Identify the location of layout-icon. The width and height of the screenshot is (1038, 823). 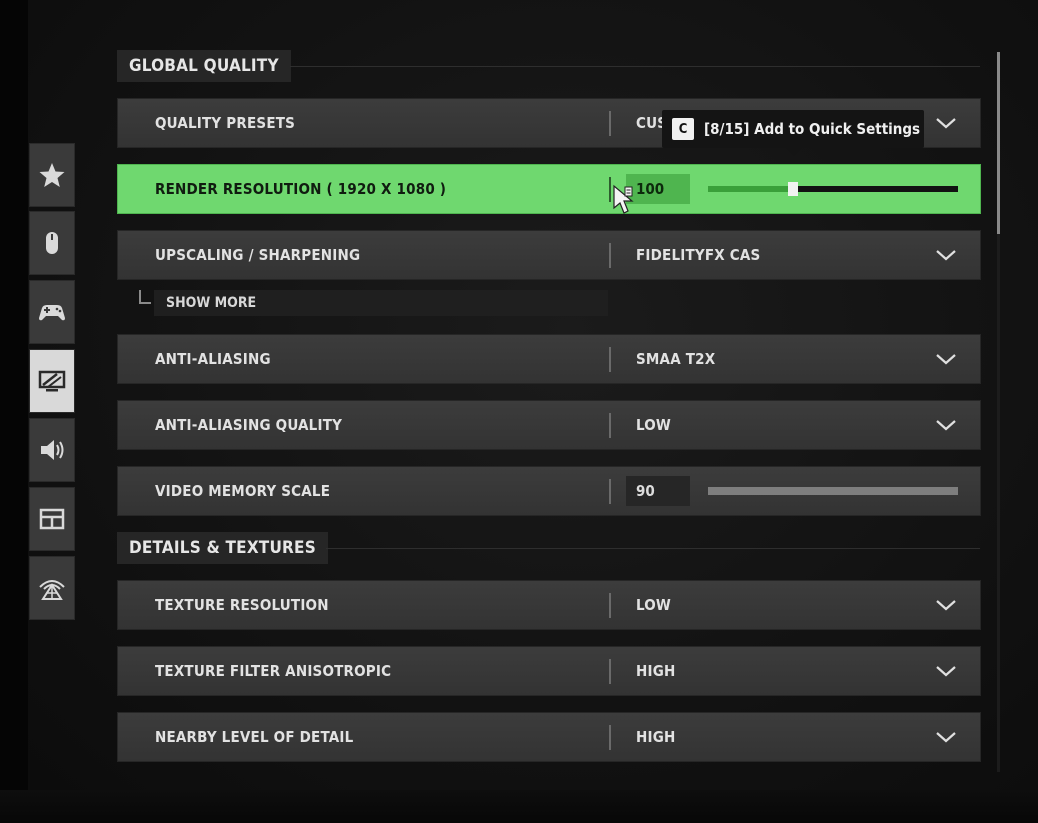
(52, 519).